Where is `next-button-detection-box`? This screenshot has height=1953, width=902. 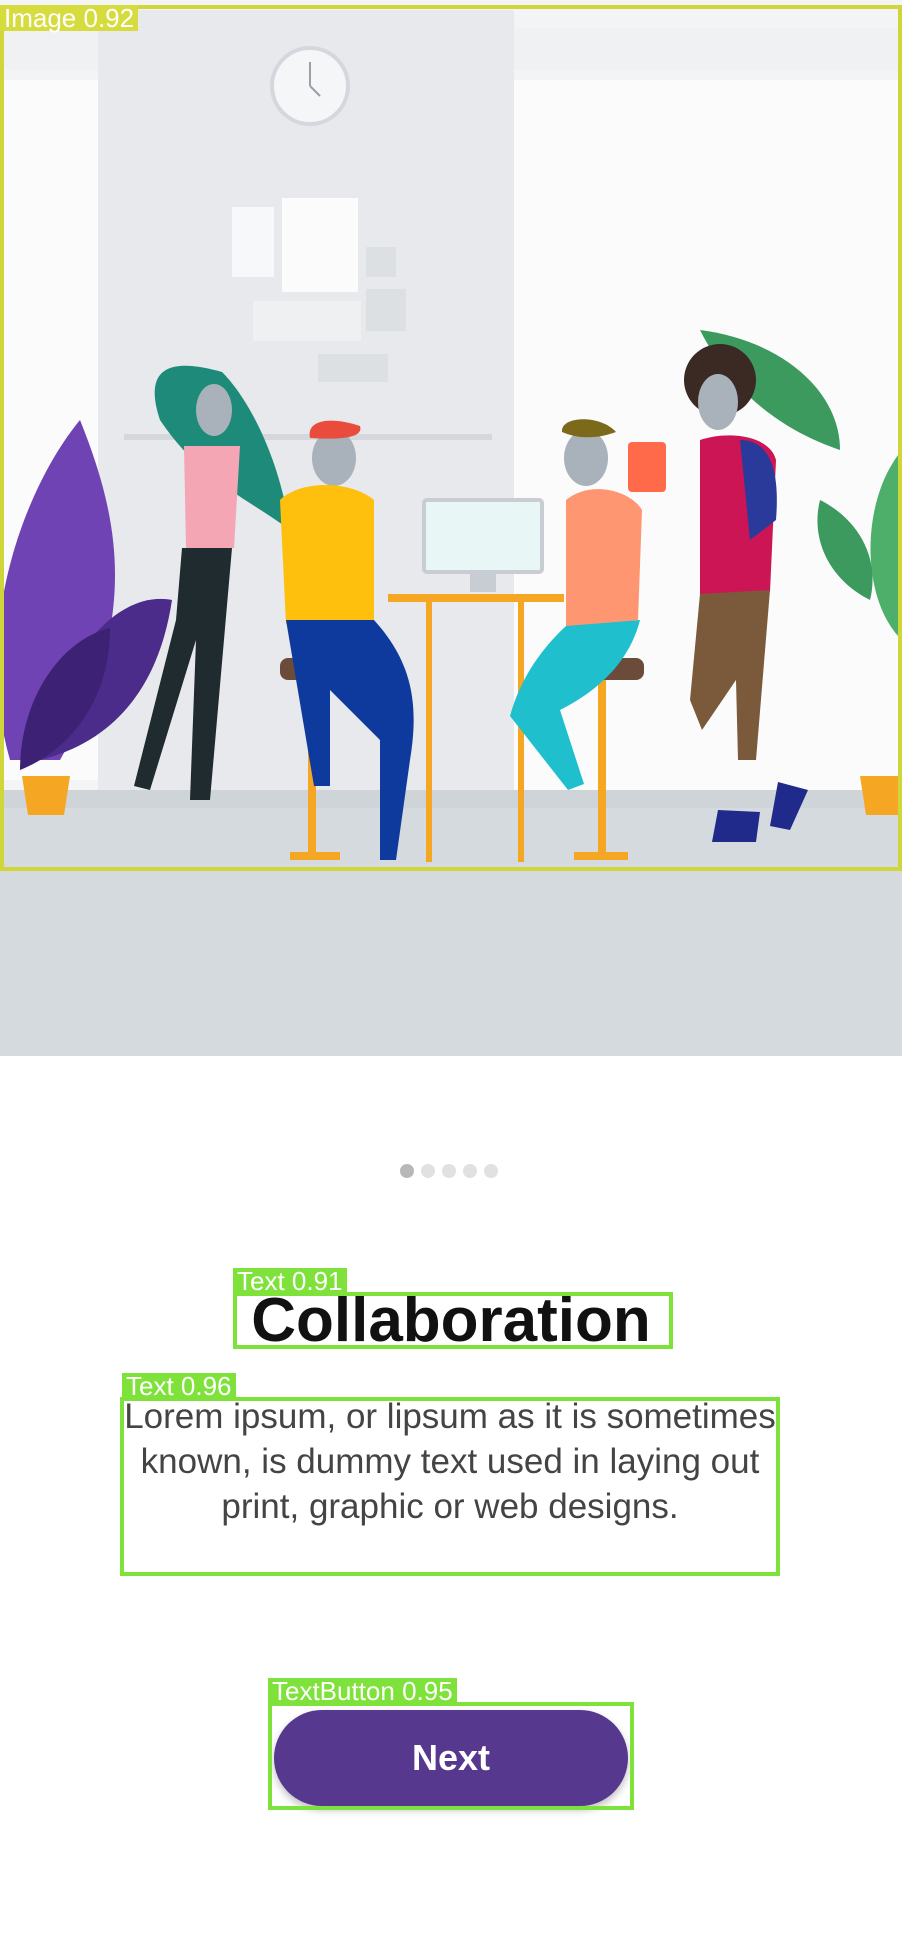 next-button-detection-box is located at coordinates (451, 1756).